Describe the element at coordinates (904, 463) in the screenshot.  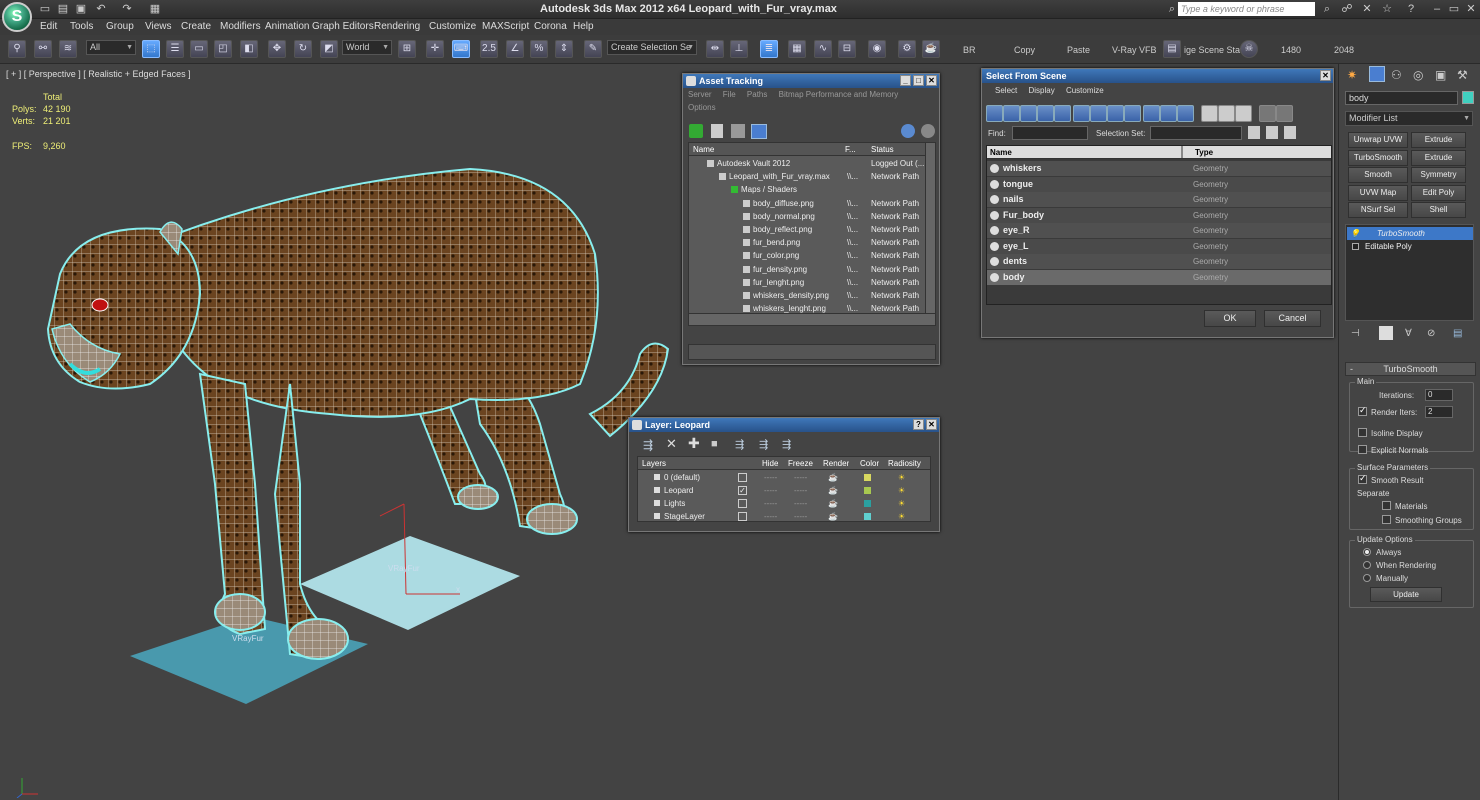
I see `col-radiosity: Radiosity` at that location.